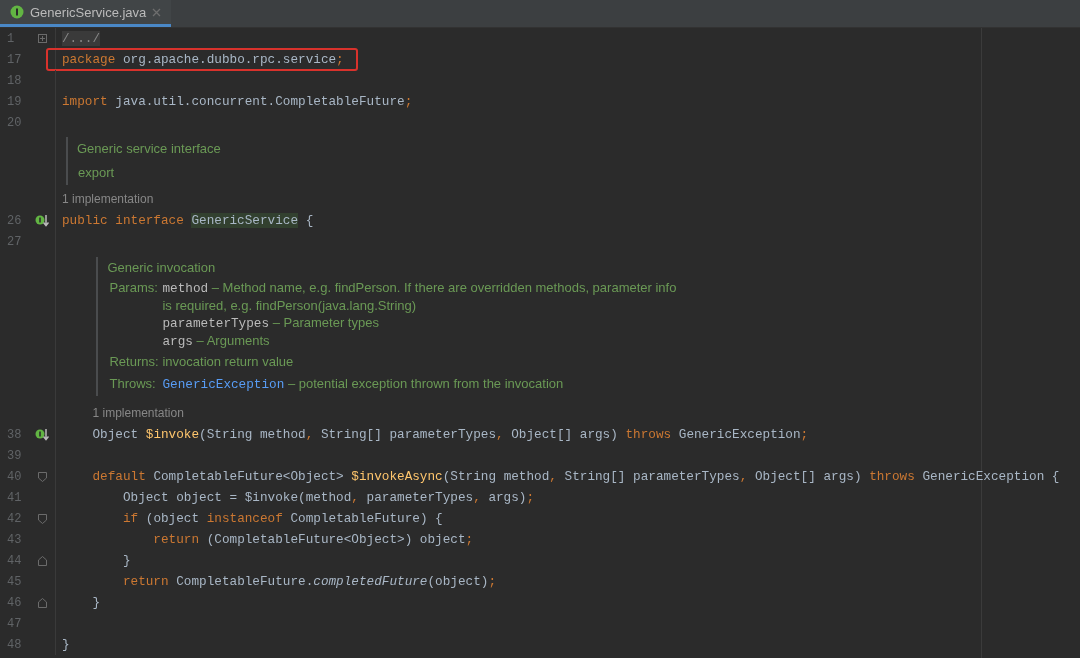 The height and width of the screenshot is (658, 1080). What do you see at coordinates (97, 173) in the screenshot?
I see `doc-text: export` at bounding box center [97, 173].